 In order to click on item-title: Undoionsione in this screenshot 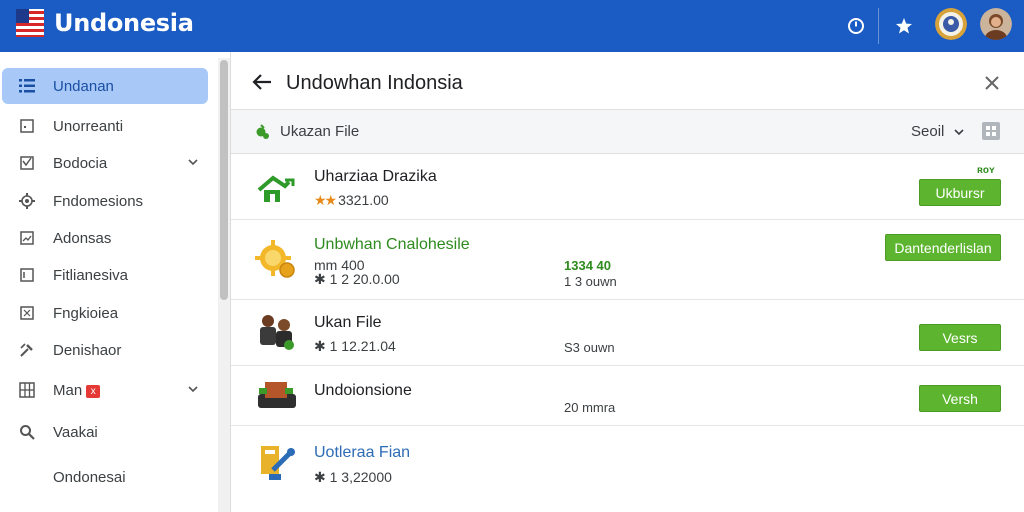, I will do `click(363, 391)`.